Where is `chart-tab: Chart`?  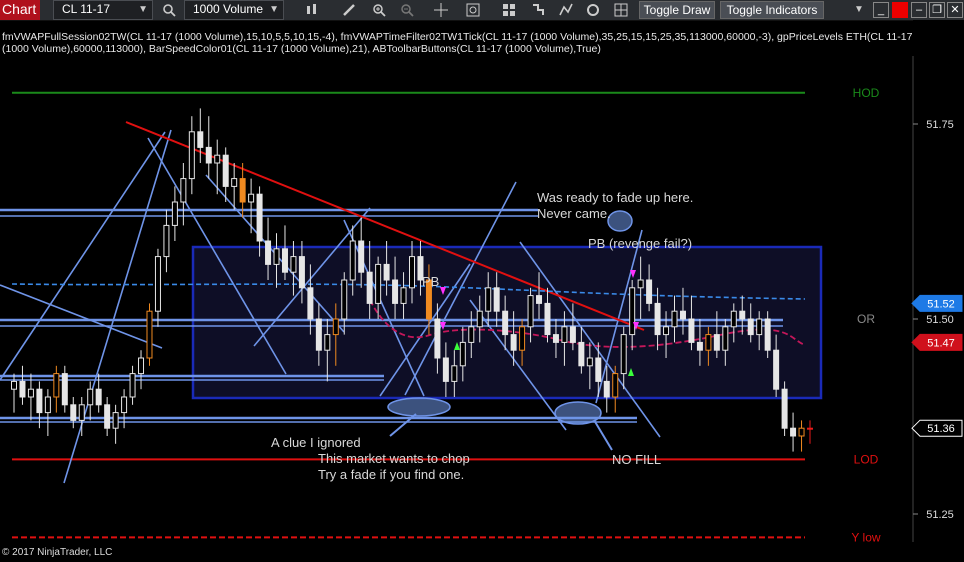
chart-tab: Chart is located at coordinates (20, 10).